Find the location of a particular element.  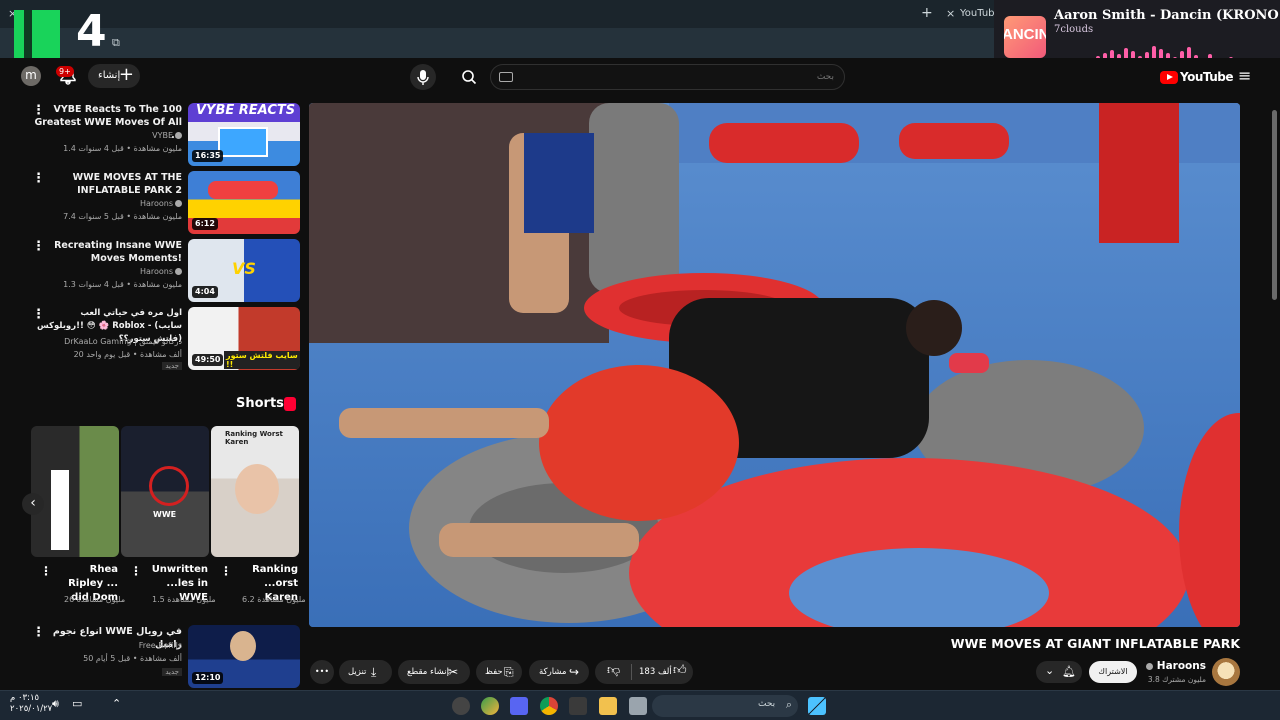

browser-icon is located at coordinates (490, 706).